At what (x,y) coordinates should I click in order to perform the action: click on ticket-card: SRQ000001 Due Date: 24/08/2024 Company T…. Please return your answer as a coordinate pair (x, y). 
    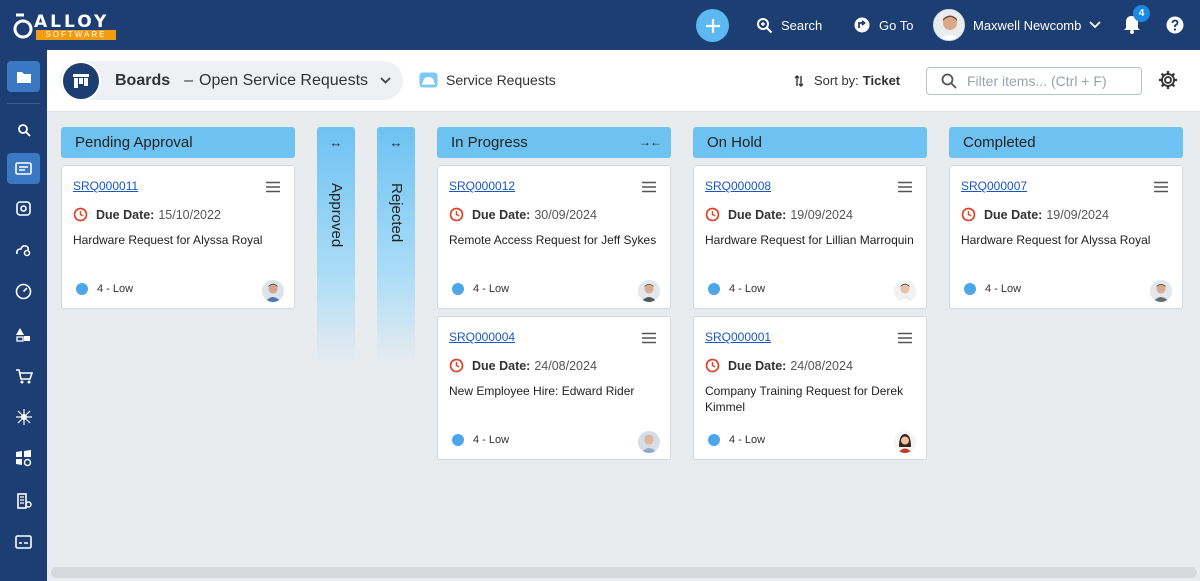
    Looking at the image, I should click on (810, 388).